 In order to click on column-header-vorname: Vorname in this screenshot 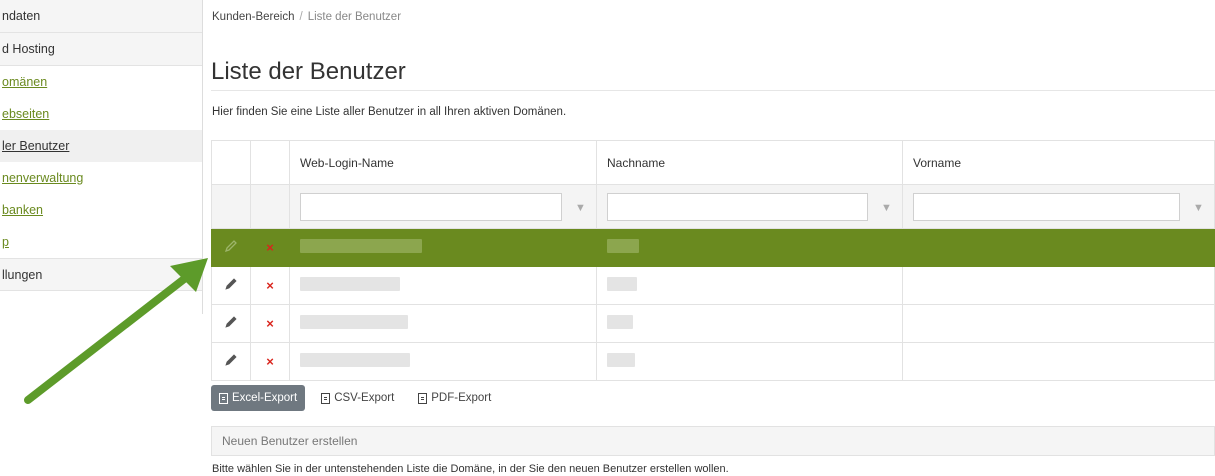, I will do `click(1058, 162)`.